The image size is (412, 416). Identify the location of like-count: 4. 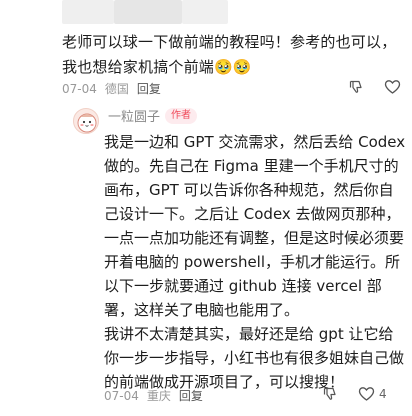
(383, 394).